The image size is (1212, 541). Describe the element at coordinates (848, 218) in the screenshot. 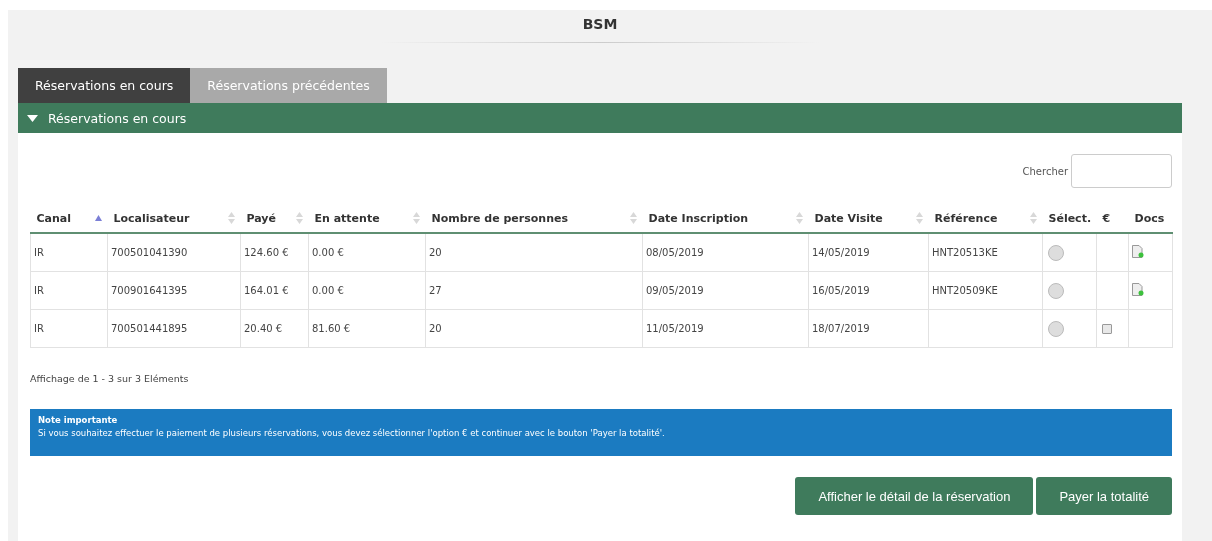

I see `column-header: Date Visite` at that location.